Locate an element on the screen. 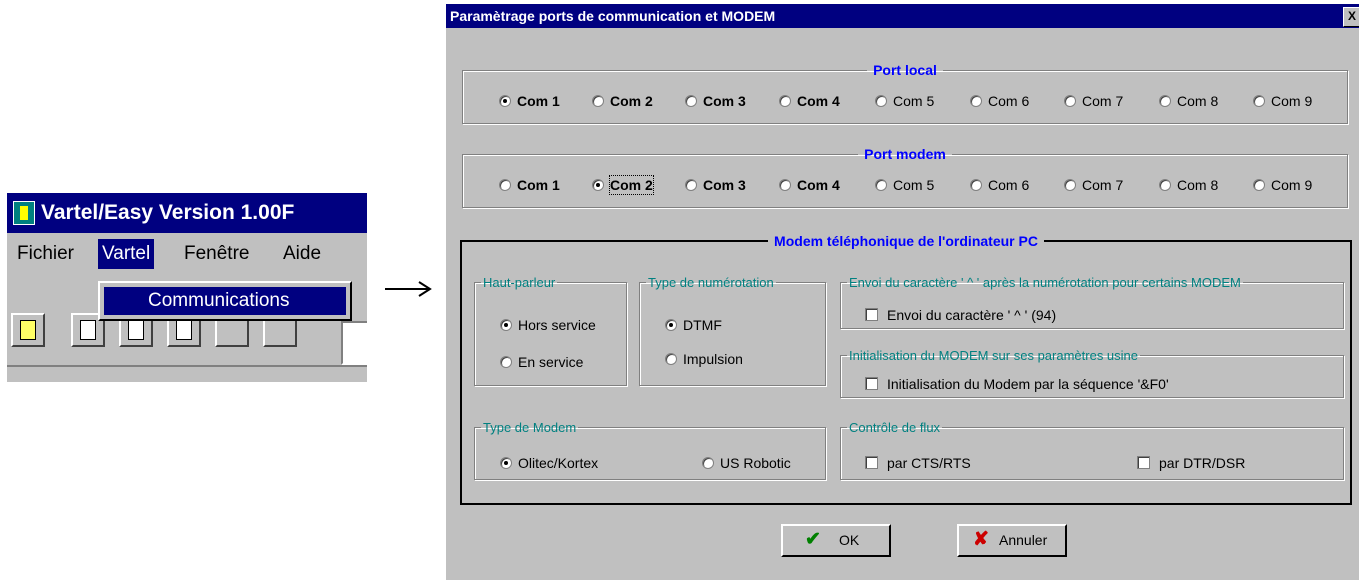 The image size is (1359, 580). controle-flux-group: Contrôle de flux par CTS/RTS par DTR/DSR is located at coordinates (1092, 450).